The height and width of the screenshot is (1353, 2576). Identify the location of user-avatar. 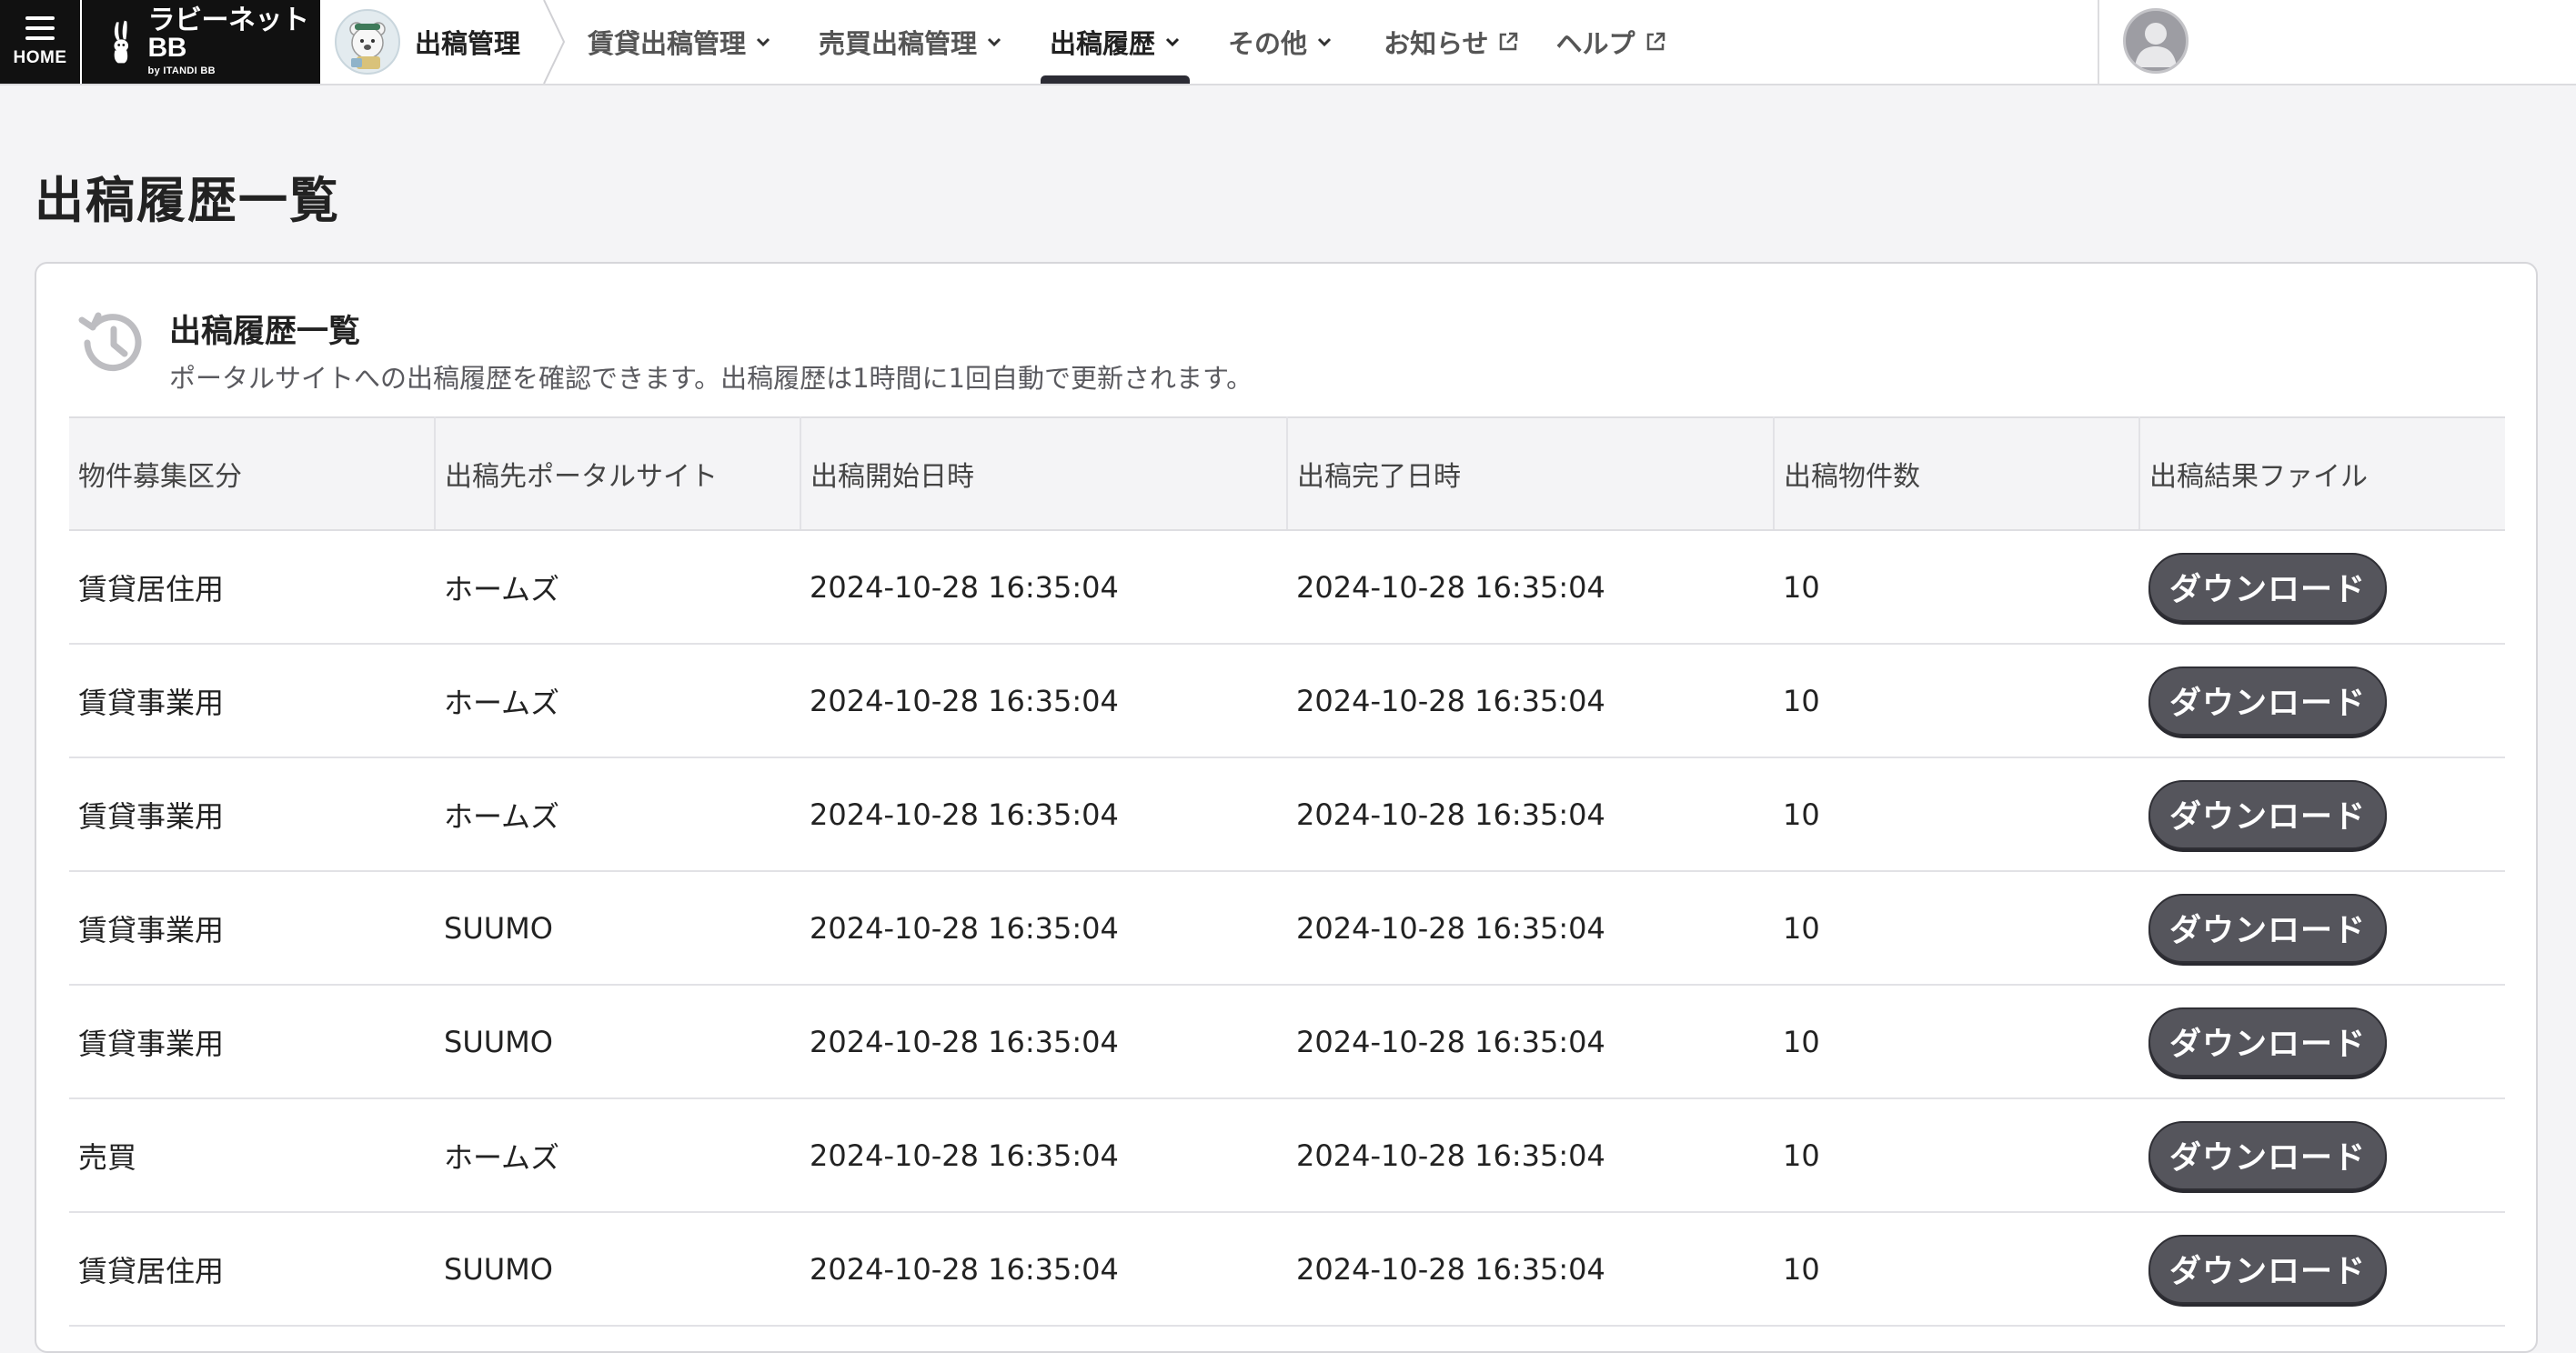
(2156, 41).